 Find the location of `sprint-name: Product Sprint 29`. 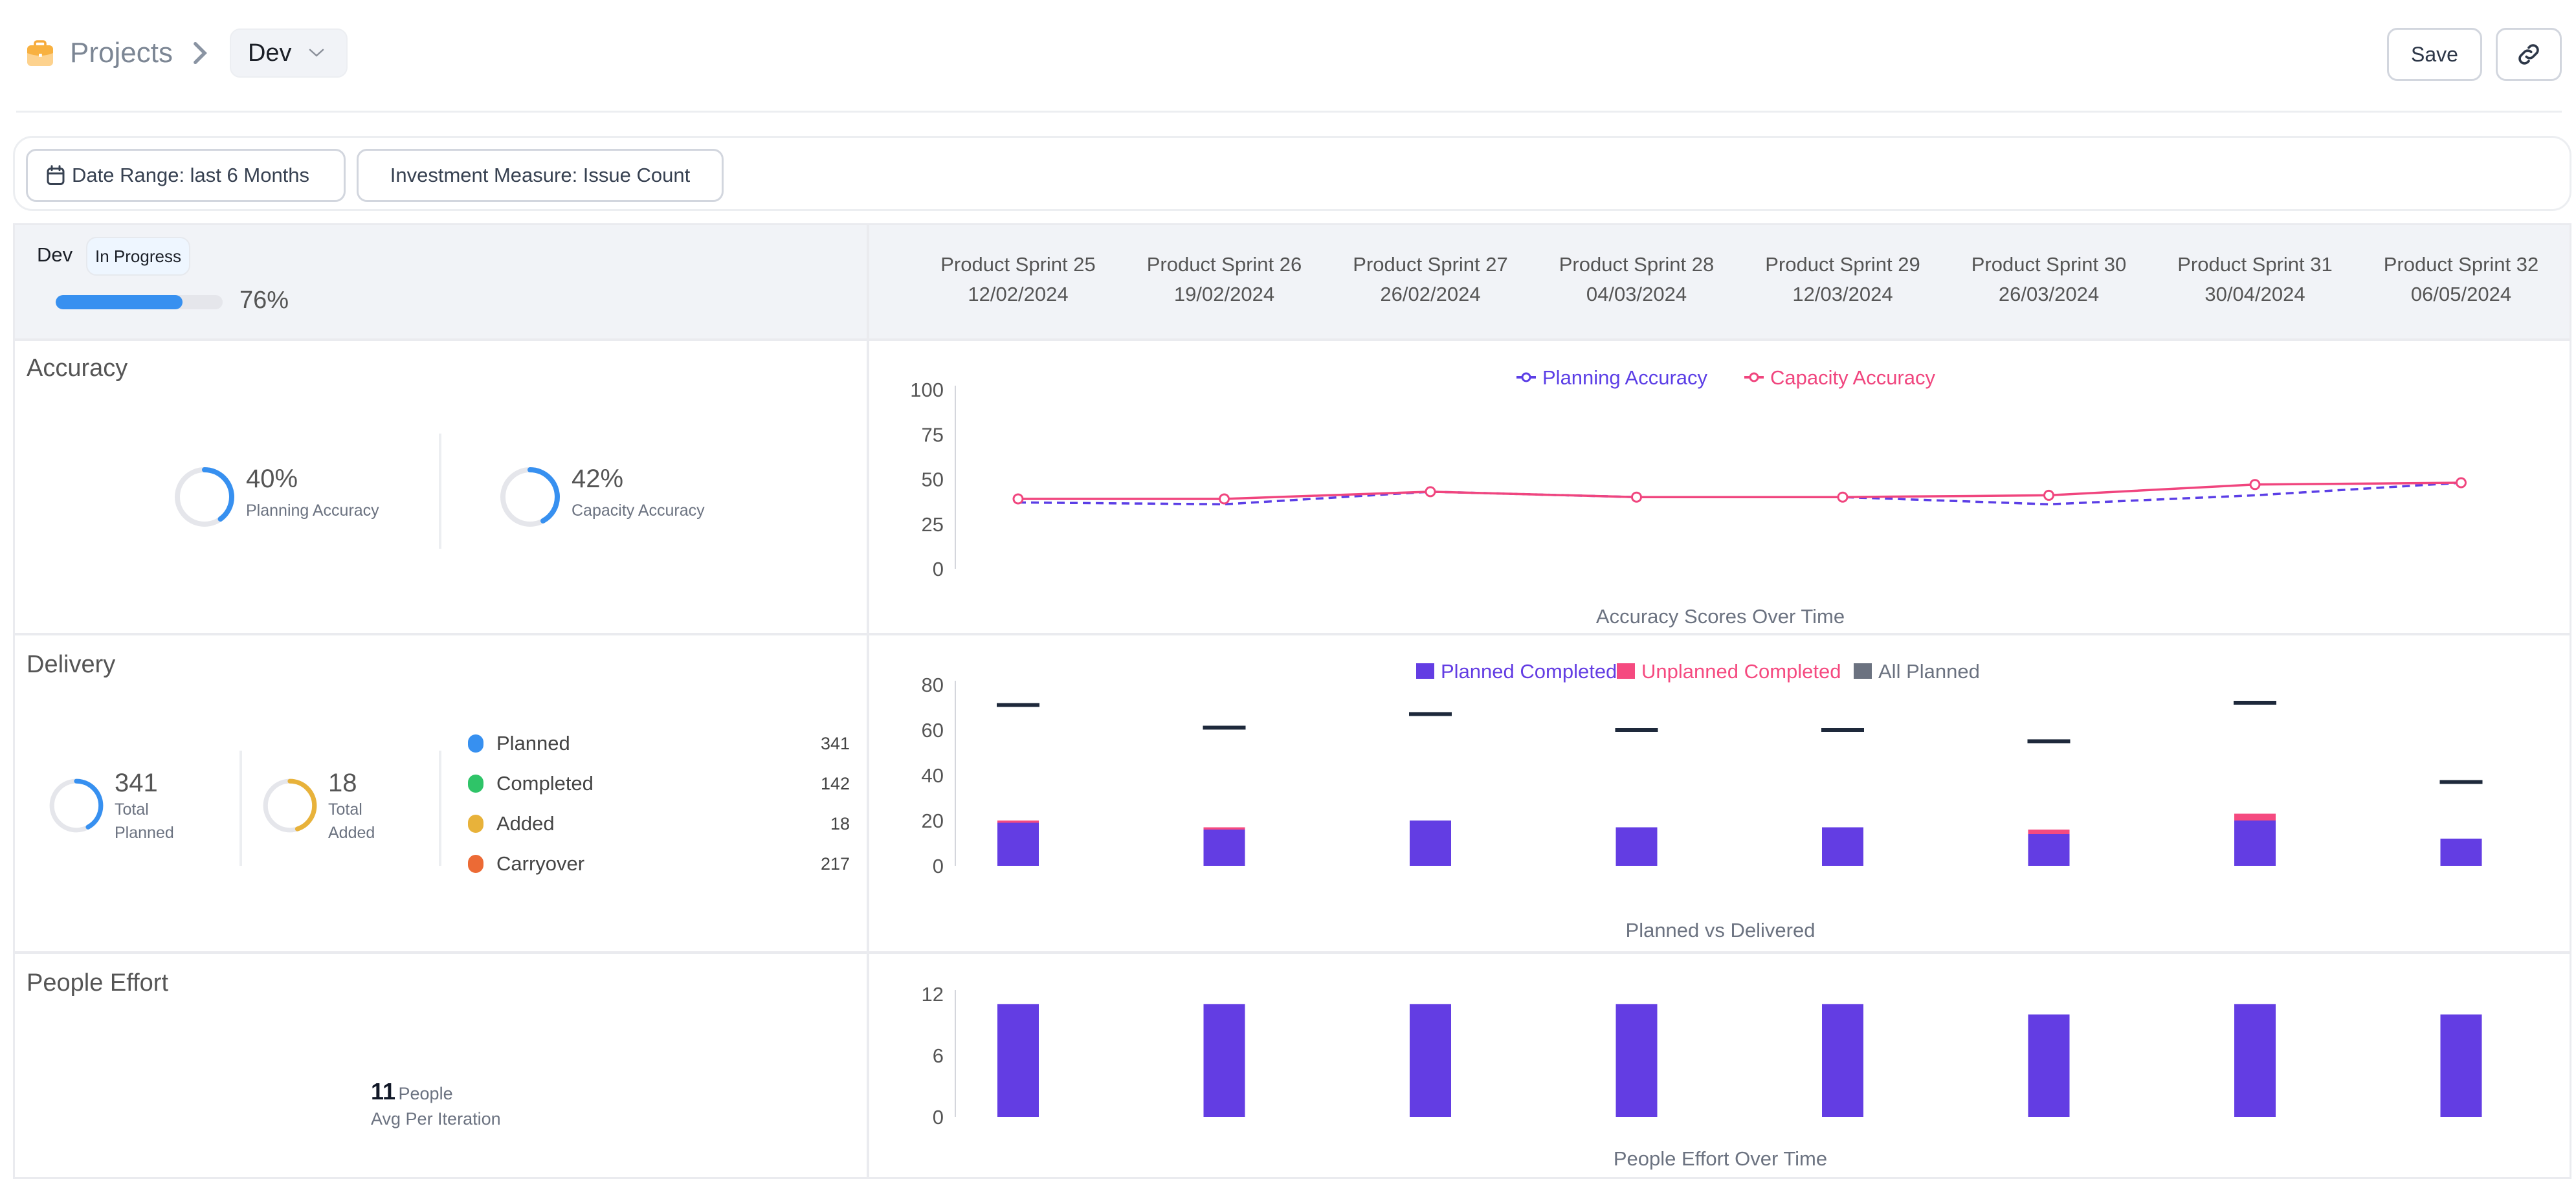

sprint-name: Product Sprint 29 is located at coordinates (1842, 265).